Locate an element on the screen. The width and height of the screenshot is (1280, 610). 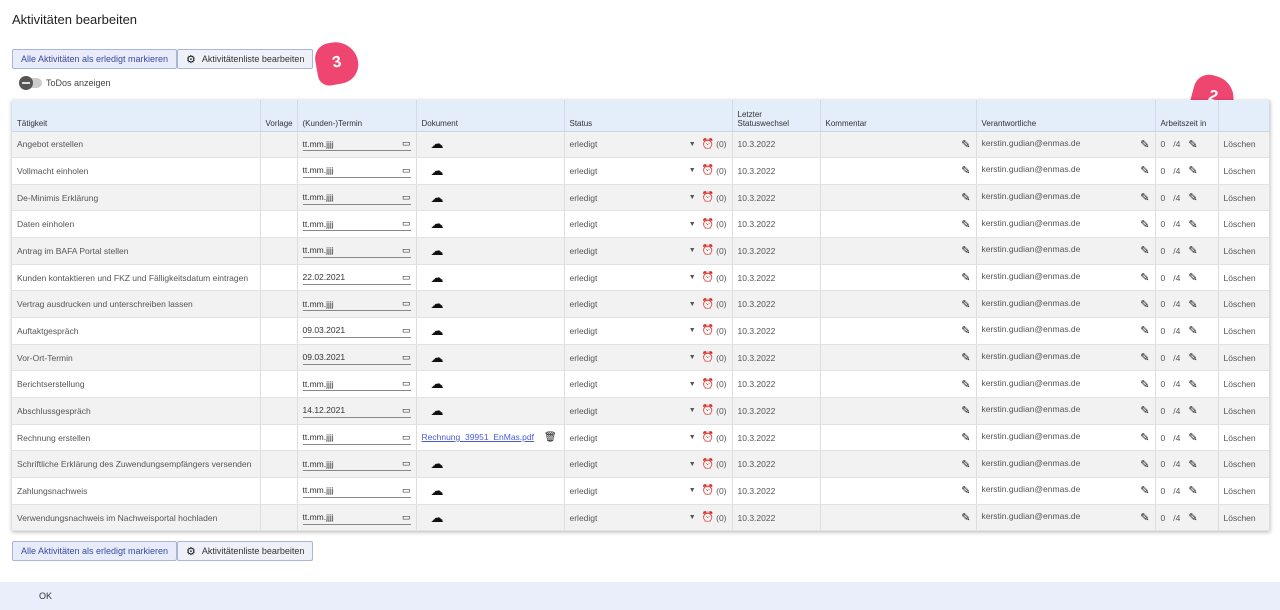
ok-button: OK is located at coordinates (45, 596).